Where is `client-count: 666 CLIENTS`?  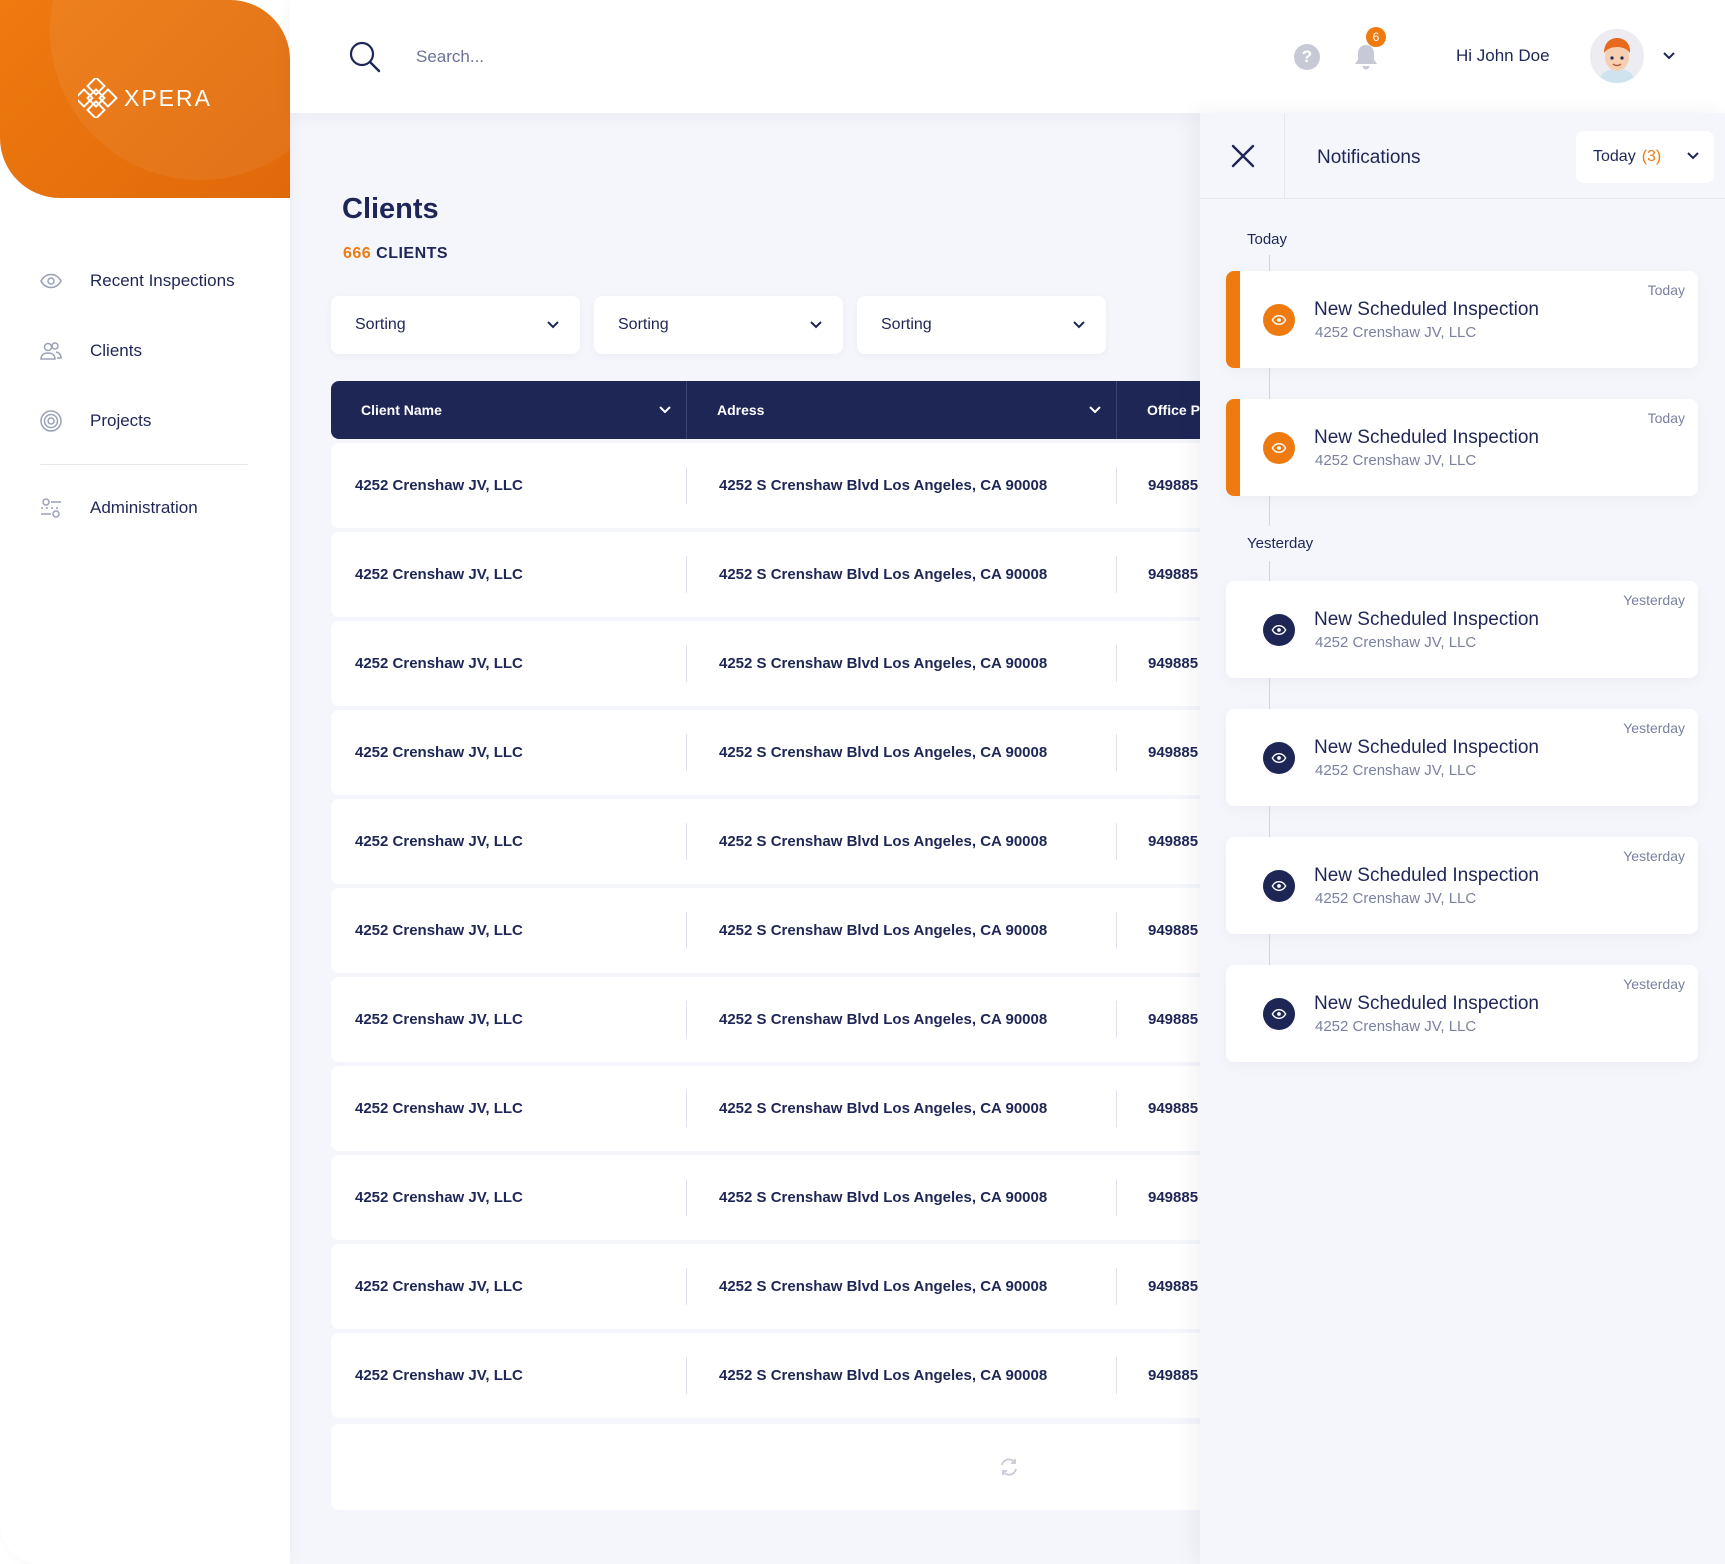 client-count: 666 CLIENTS is located at coordinates (395, 254).